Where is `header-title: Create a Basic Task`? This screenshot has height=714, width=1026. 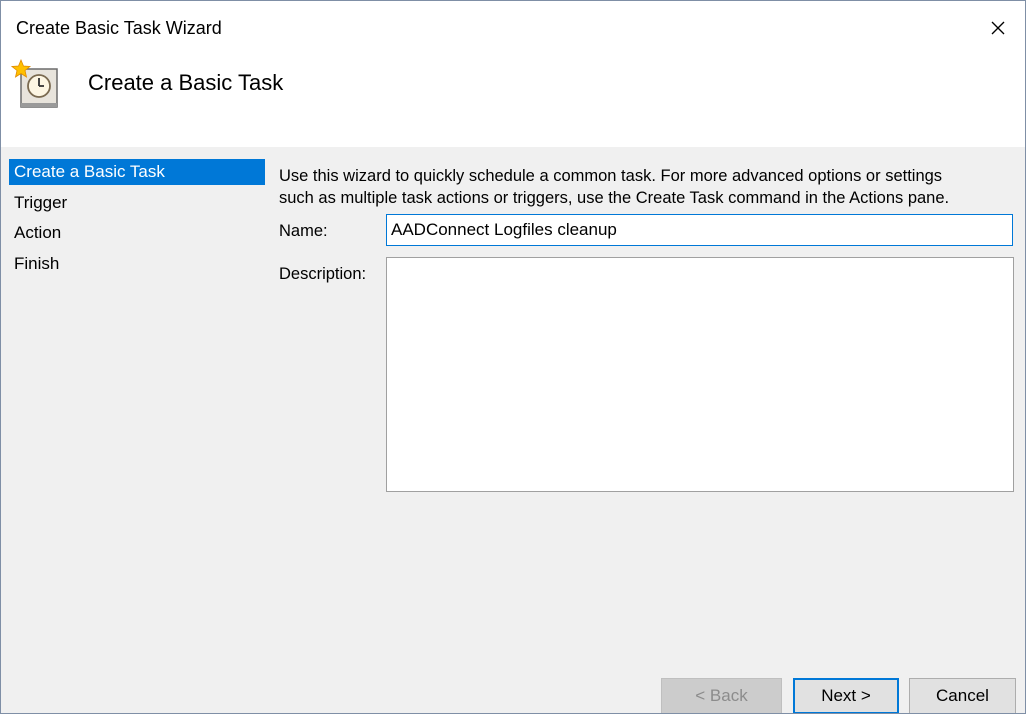 header-title: Create a Basic Task is located at coordinates (186, 82).